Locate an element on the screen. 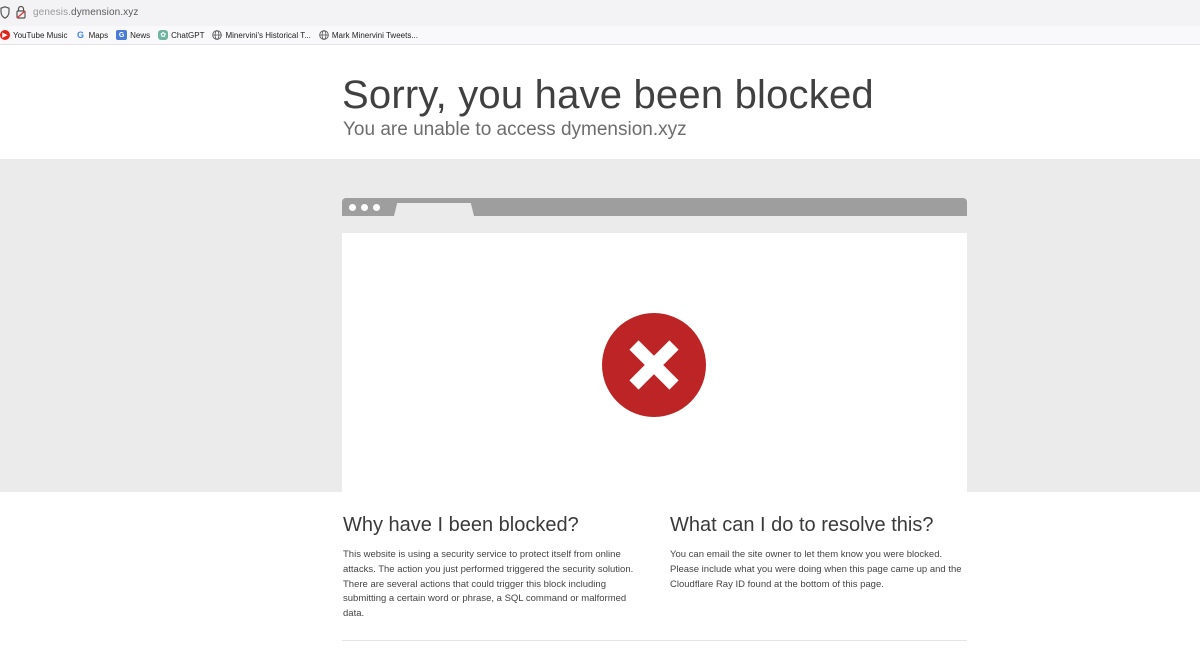 The width and height of the screenshot is (1200, 659). browser-illustration-tab is located at coordinates (434, 209).